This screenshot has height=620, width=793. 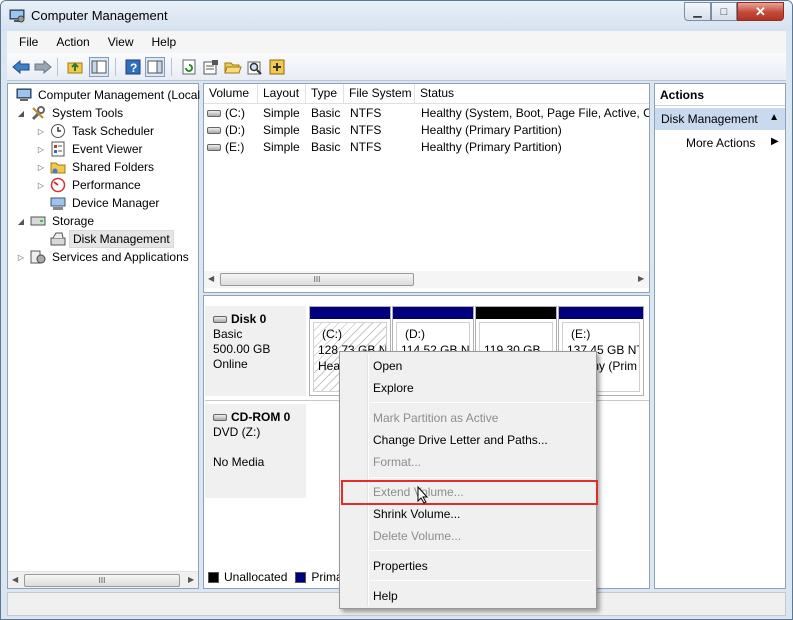 I want to click on actions-title: Actions, so click(x=720, y=95).